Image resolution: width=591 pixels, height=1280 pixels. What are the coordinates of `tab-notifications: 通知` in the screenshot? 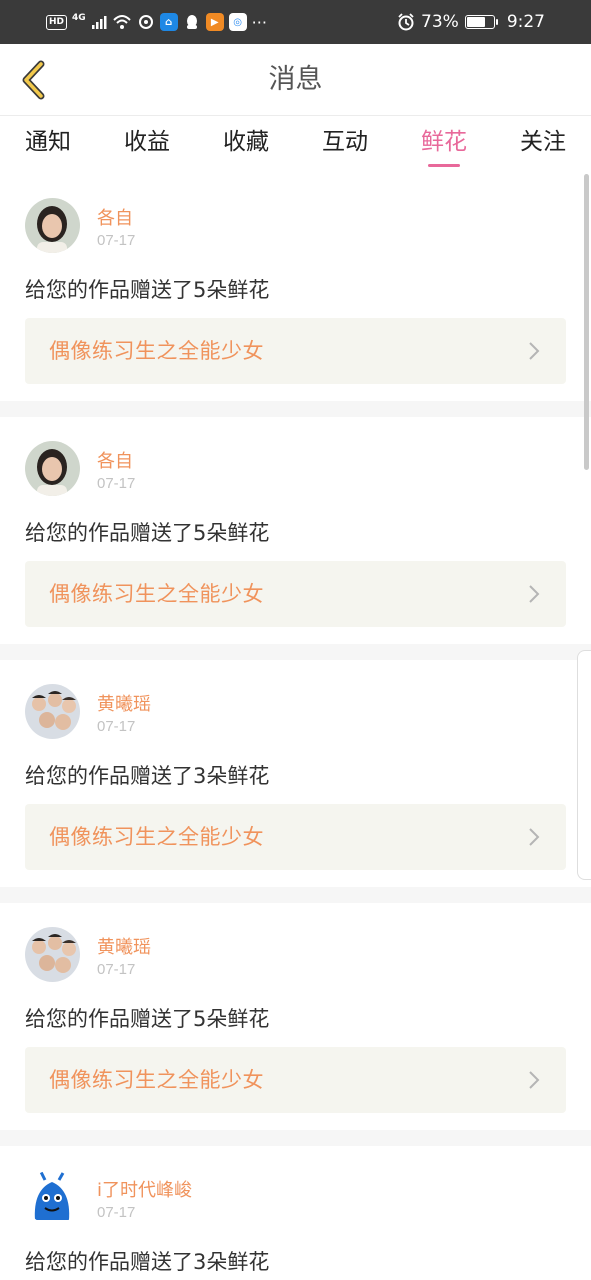 It's located at (48, 145).